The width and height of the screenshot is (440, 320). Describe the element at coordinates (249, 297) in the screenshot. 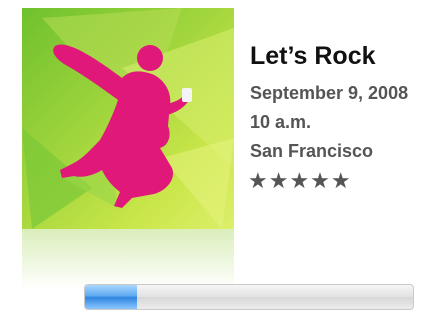

I see `progress-bar` at that location.